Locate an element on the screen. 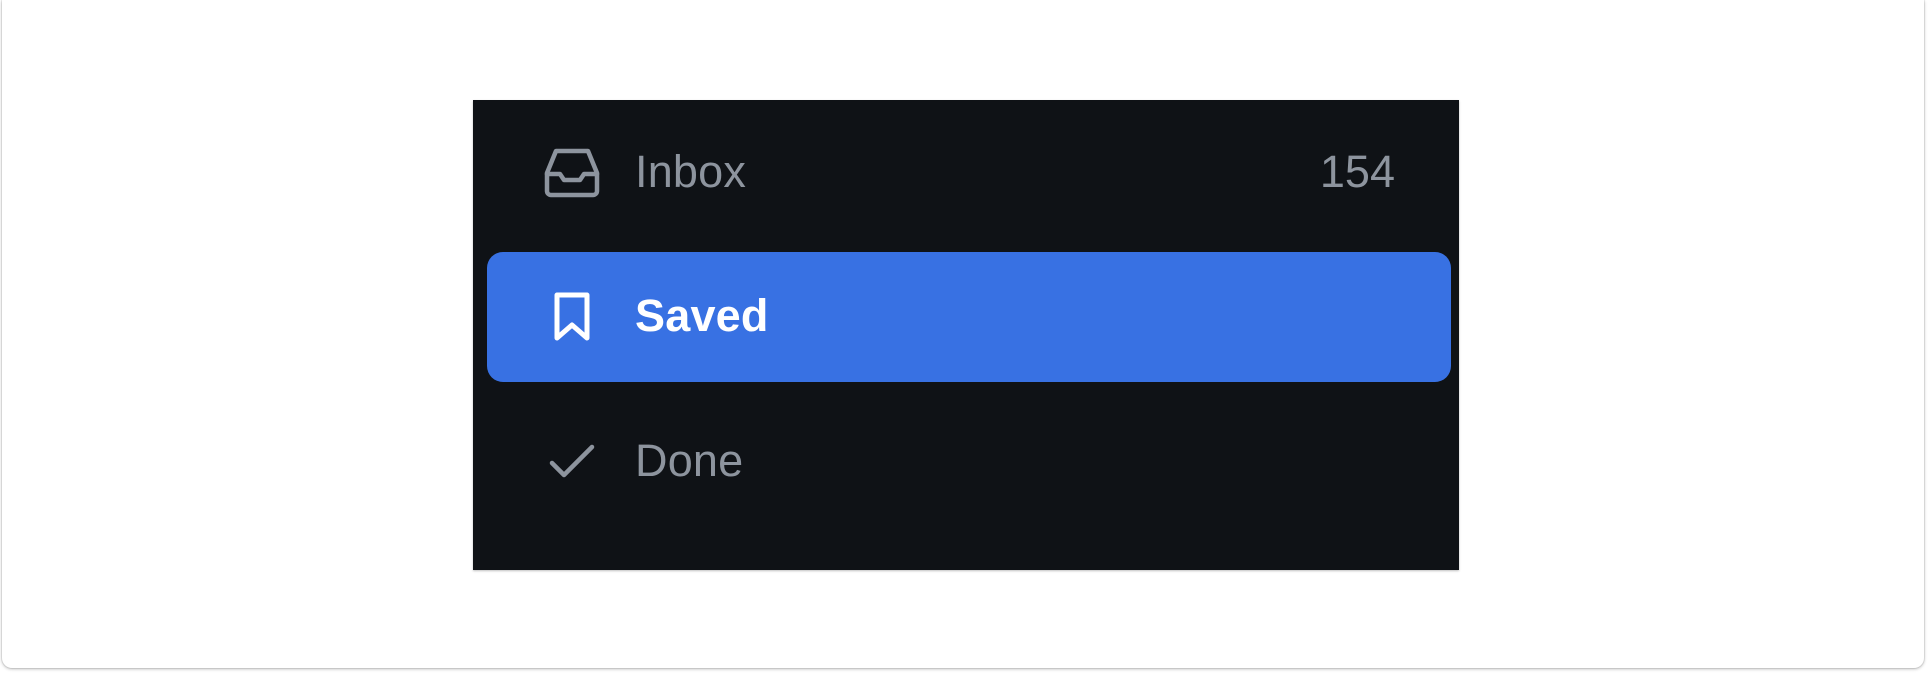 The image size is (1928, 678). nav-item-label: Done is located at coordinates (689, 460).